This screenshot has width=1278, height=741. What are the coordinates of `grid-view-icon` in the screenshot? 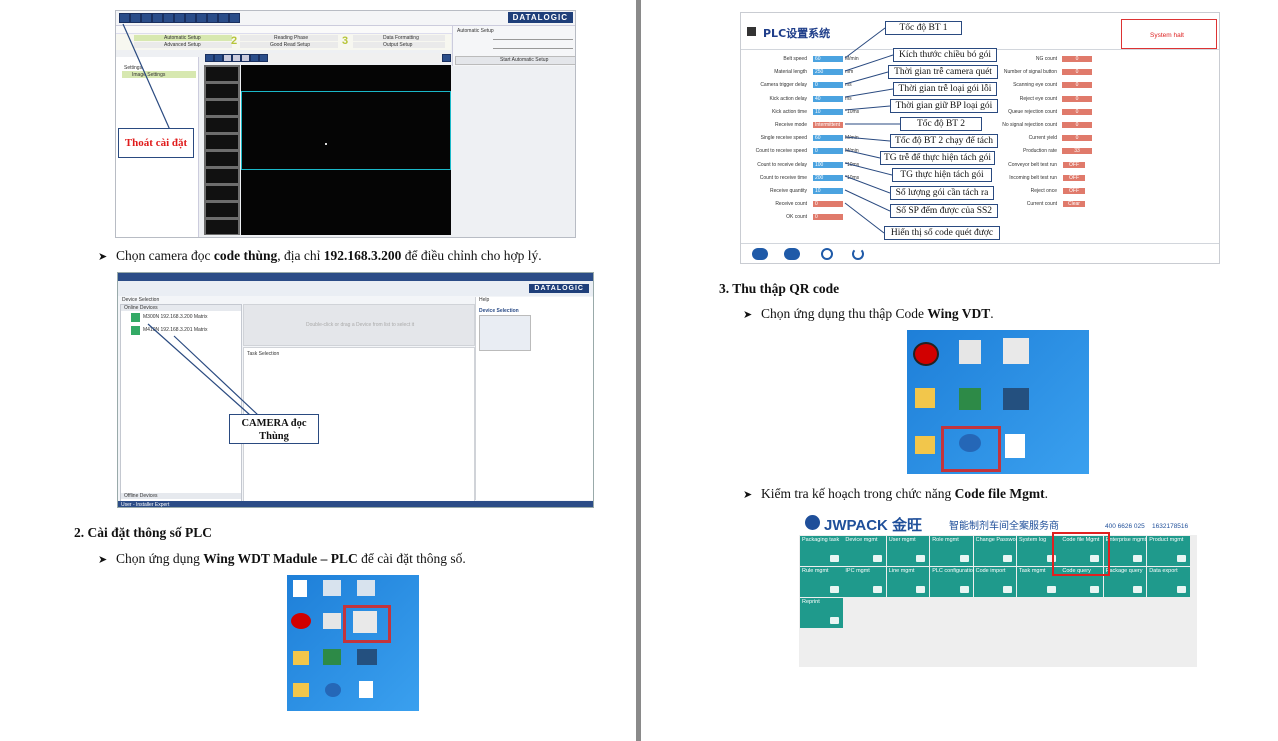 It's located at (236, 58).